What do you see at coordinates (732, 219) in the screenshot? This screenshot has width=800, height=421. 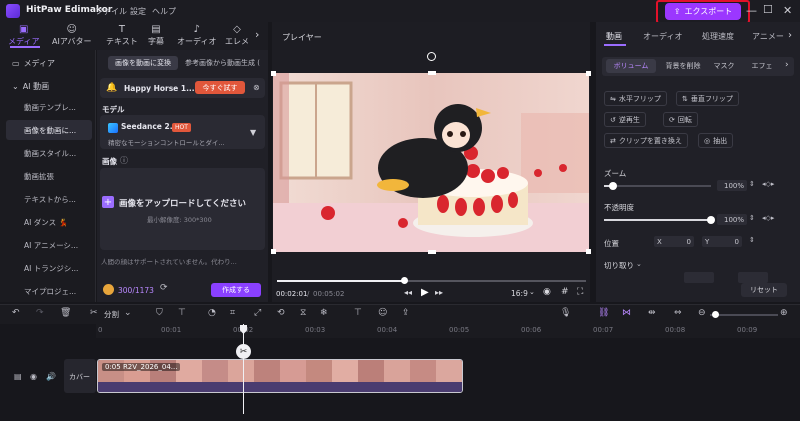 I see `opacity-value: 100%` at bounding box center [732, 219].